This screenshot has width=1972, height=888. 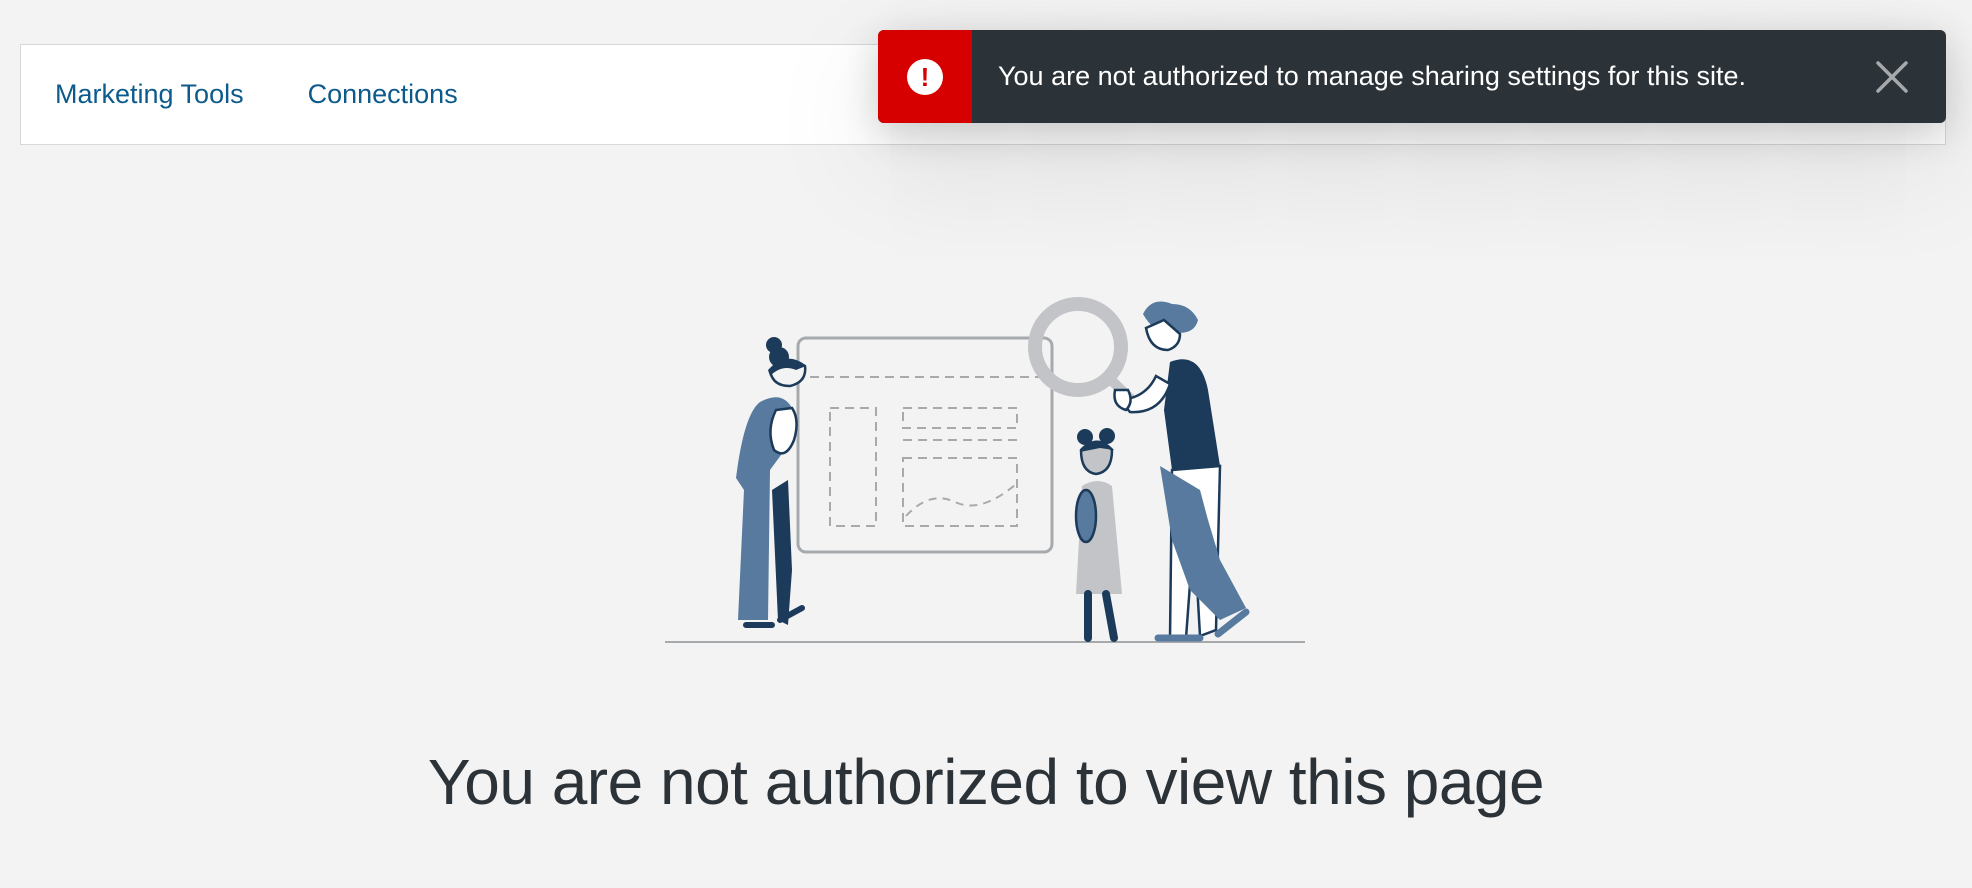 What do you see at coordinates (925, 445) in the screenshot?
I see `board` at bounding box center [925, 445].